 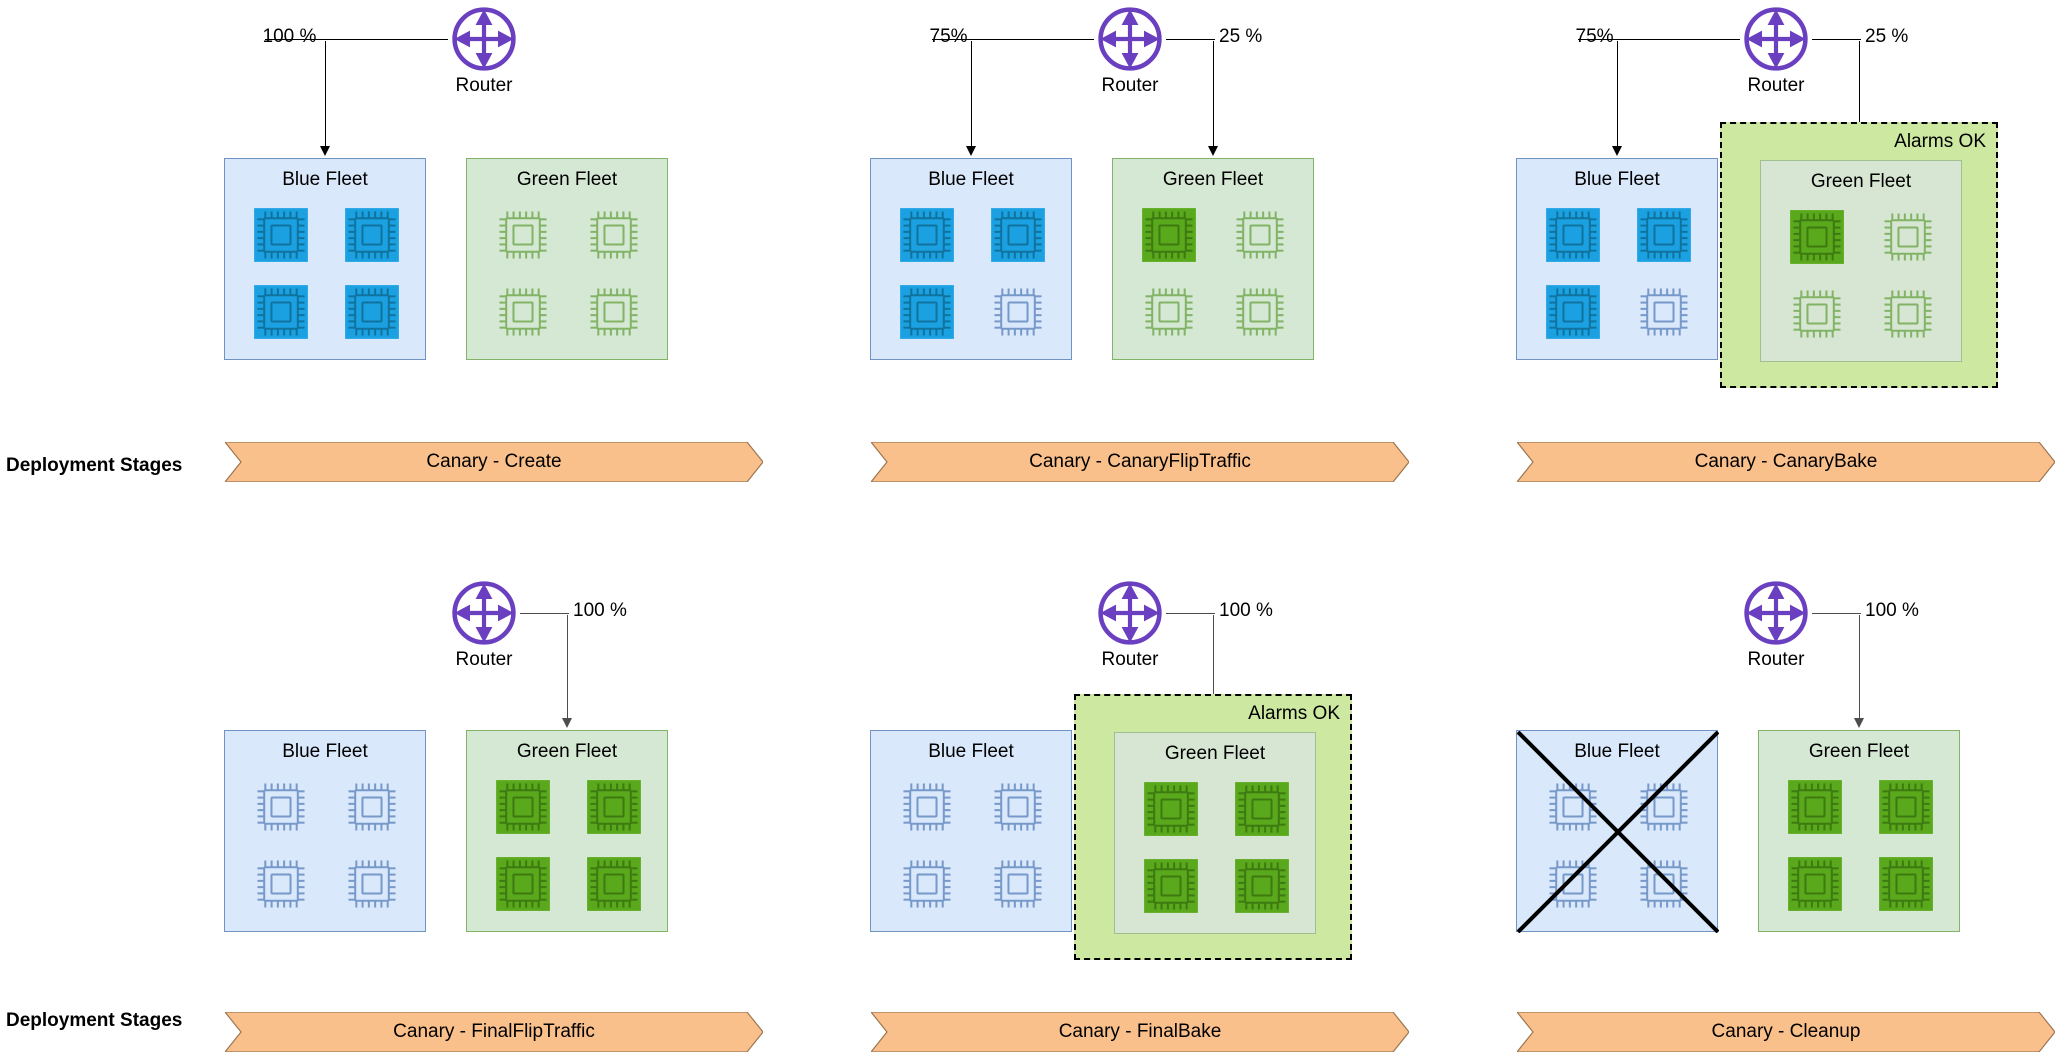 I want to click on alarms-ok-box: Alarms OK Green Fleet, so click(x=1859, y=255).